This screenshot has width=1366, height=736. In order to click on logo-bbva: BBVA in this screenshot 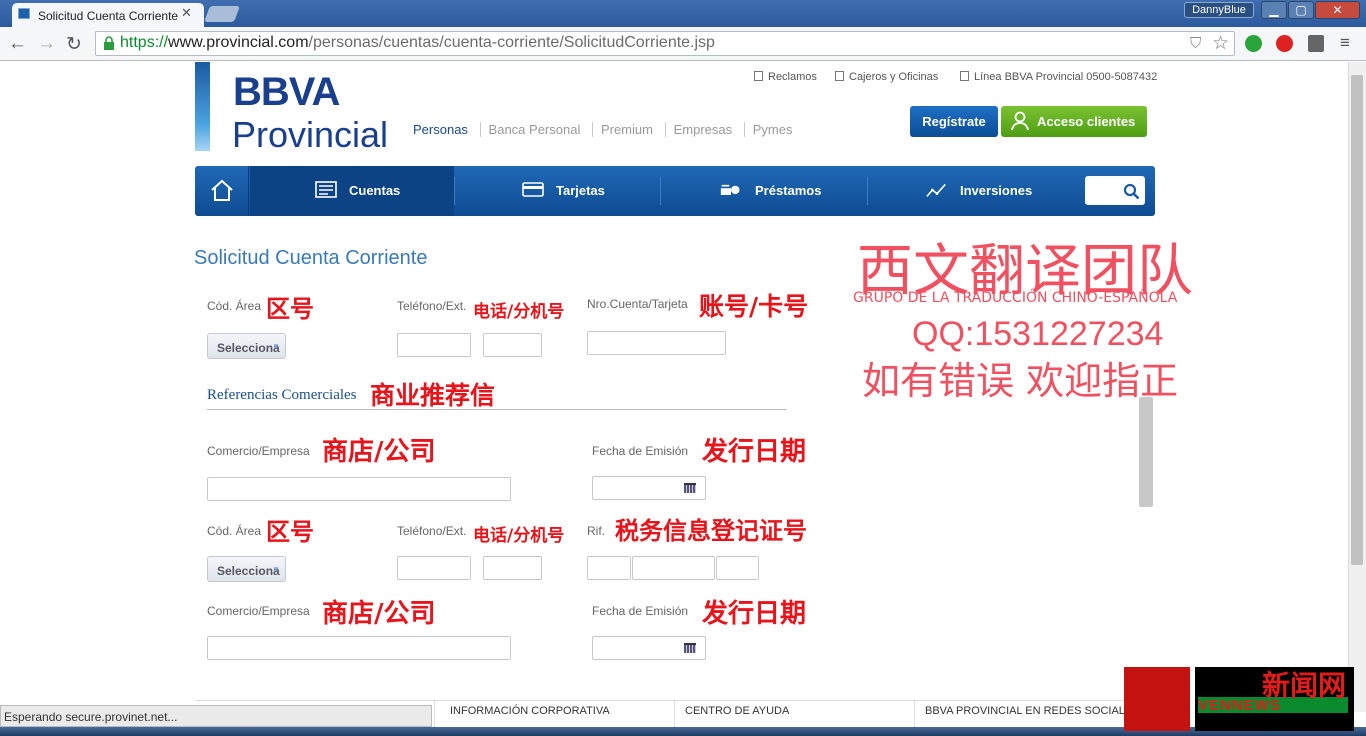, I will do `click(286, 92)`.